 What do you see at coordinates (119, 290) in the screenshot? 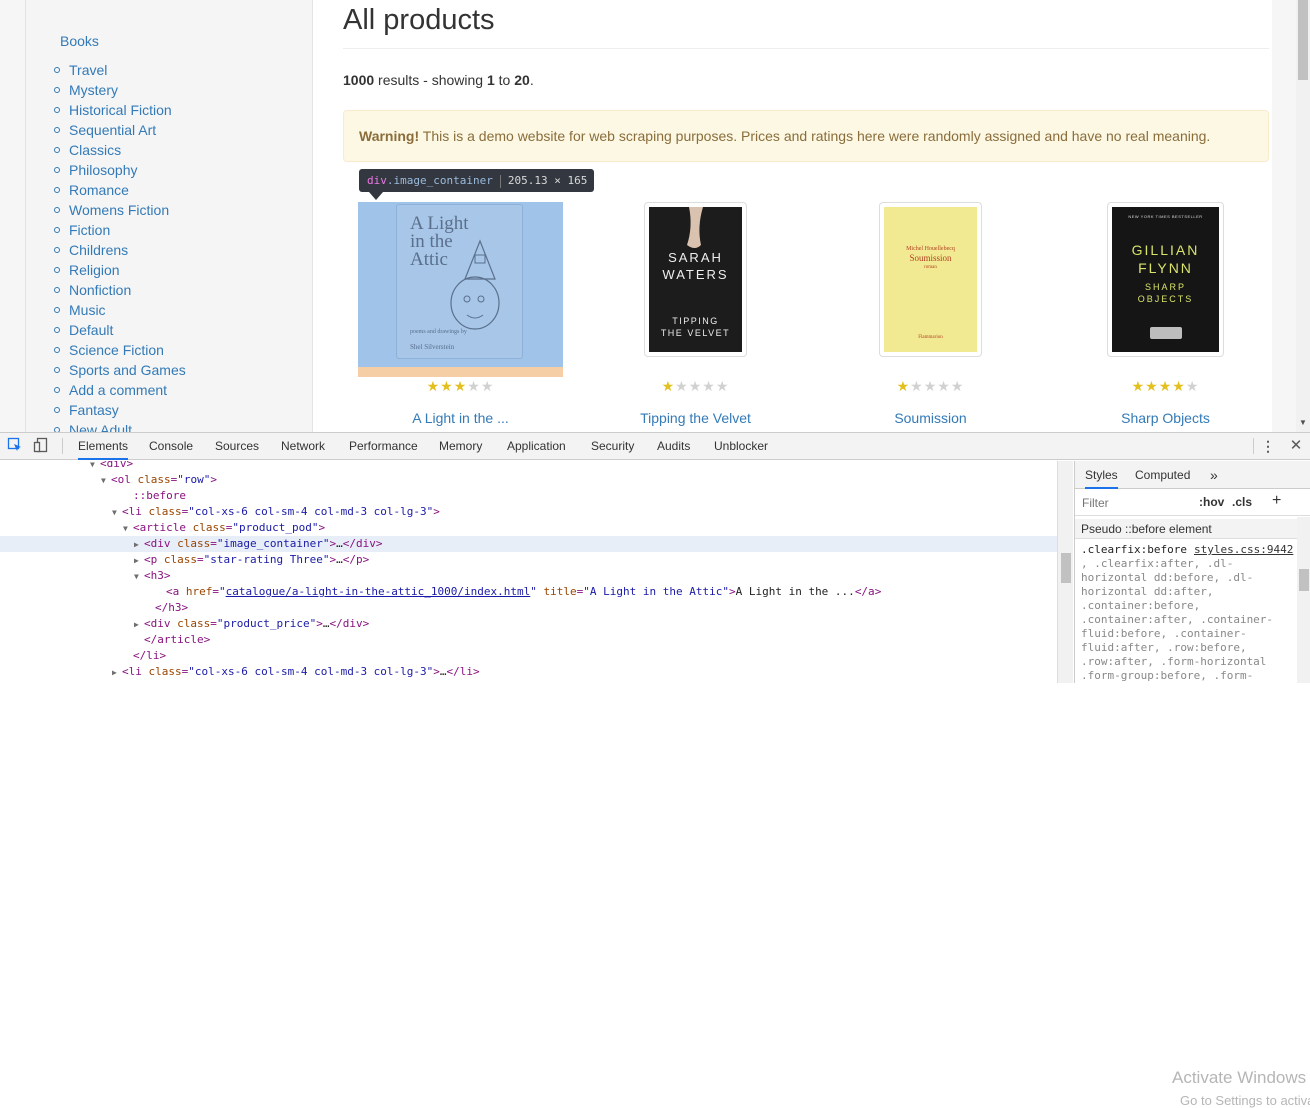
I see `category-item: Nonfiction` at bounding box center [119, 290].